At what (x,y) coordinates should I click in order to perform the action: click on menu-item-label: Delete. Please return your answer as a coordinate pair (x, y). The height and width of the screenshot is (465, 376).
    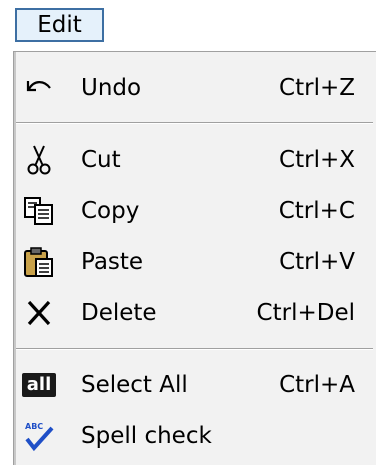
    Looking at the image, I should click on (119, 313).